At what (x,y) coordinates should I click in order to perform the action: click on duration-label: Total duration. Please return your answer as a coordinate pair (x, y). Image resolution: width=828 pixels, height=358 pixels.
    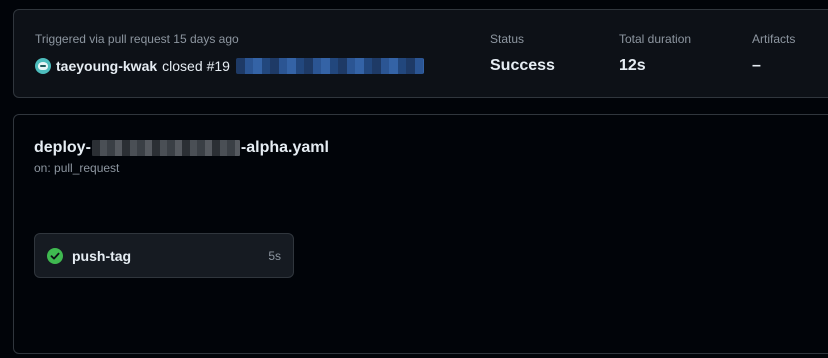
    Looking at the image, I should click on (655, 39).